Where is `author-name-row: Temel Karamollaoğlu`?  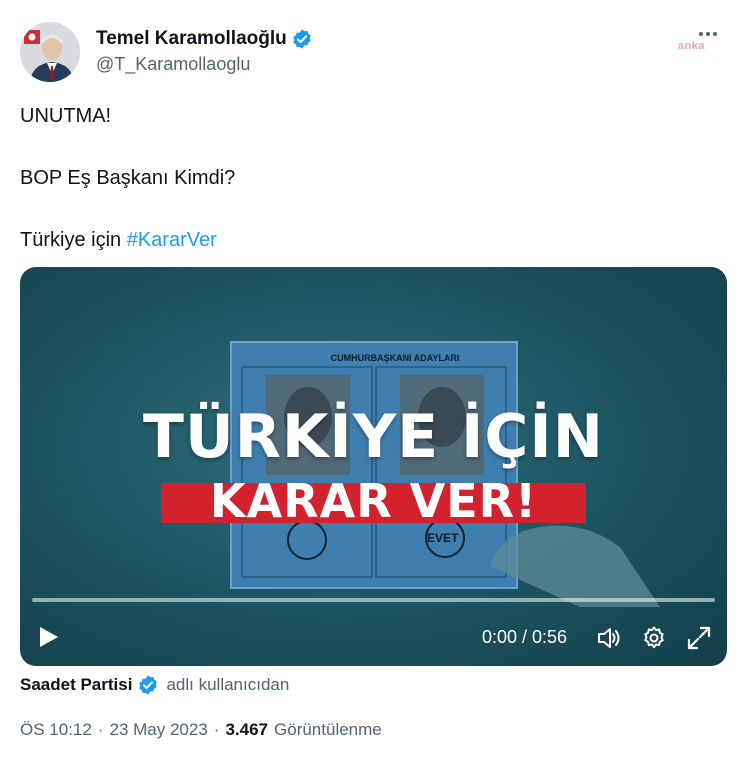
author-name-row: Temel Karamollaoğlu is located at coordinates (204, 39).